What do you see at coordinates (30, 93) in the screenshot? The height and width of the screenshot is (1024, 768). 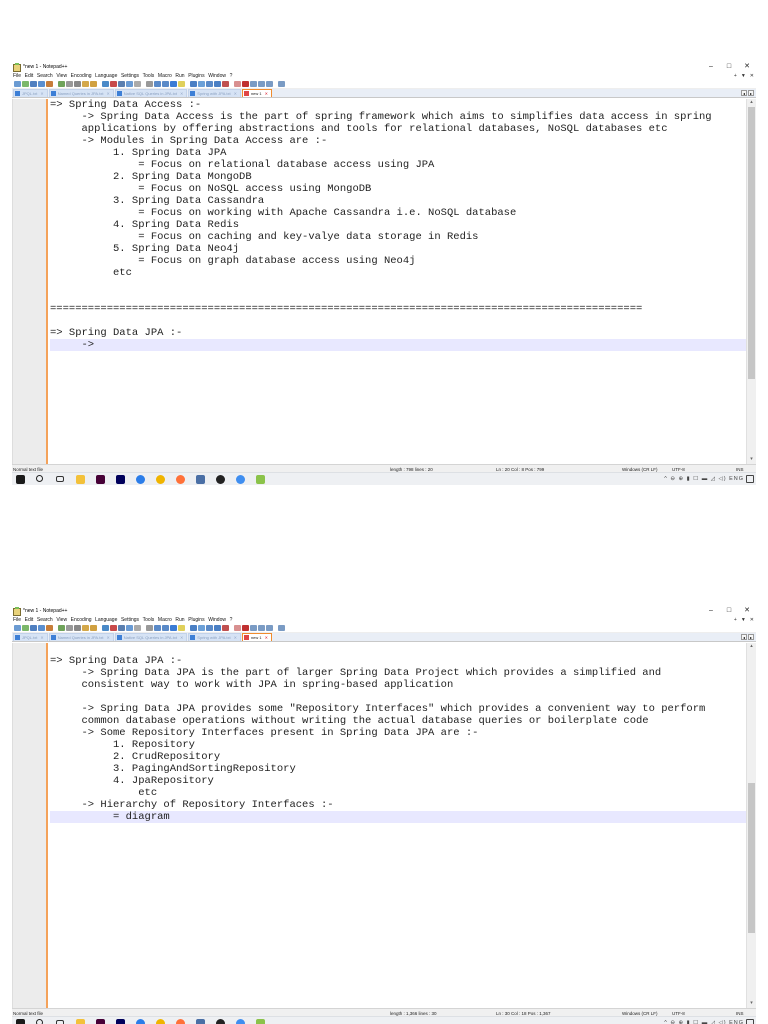 I see `tab-jpql: JPQL.txt ✕` at bounding box center [30, 93].